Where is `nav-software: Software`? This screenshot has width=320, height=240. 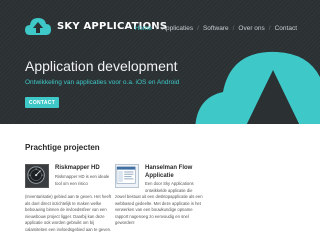
nav-software: Software is located at coordinates (216, 28).